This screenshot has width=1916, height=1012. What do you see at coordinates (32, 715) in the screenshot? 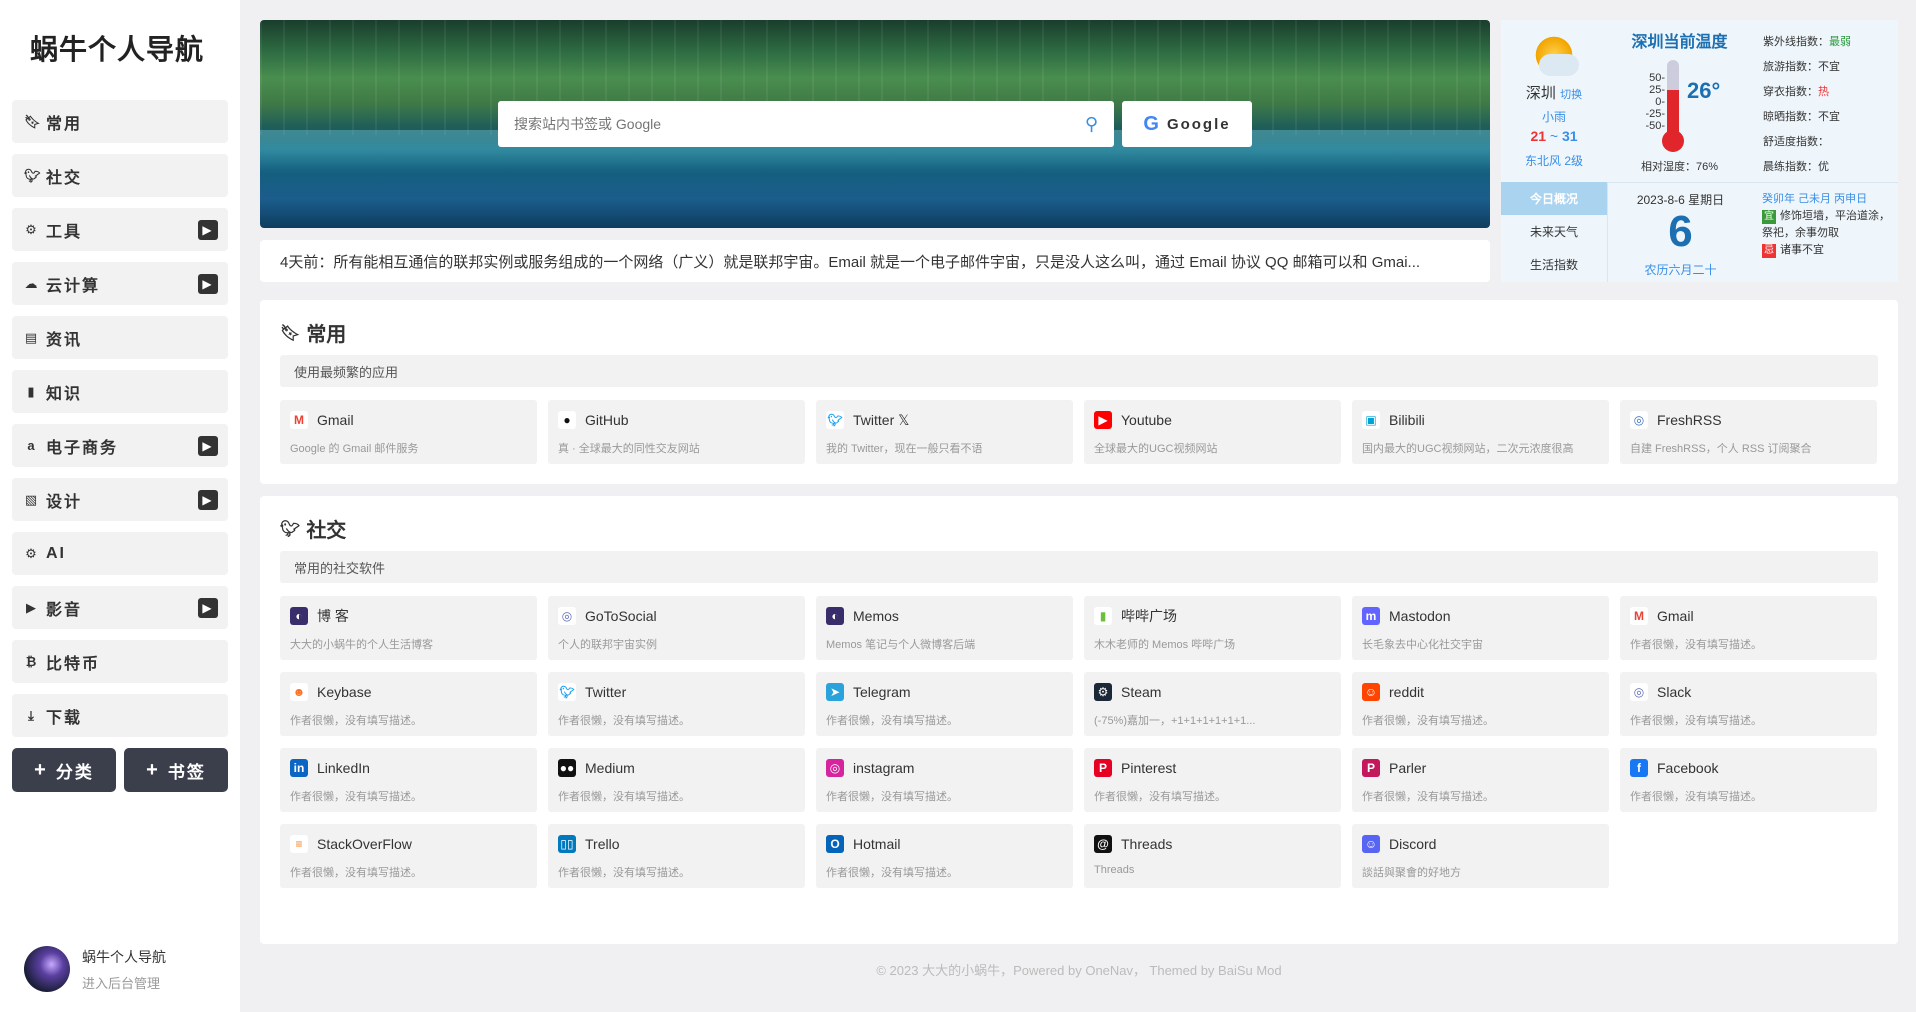
I see `download-icon: ⤓` at bounding box center [32, 715].